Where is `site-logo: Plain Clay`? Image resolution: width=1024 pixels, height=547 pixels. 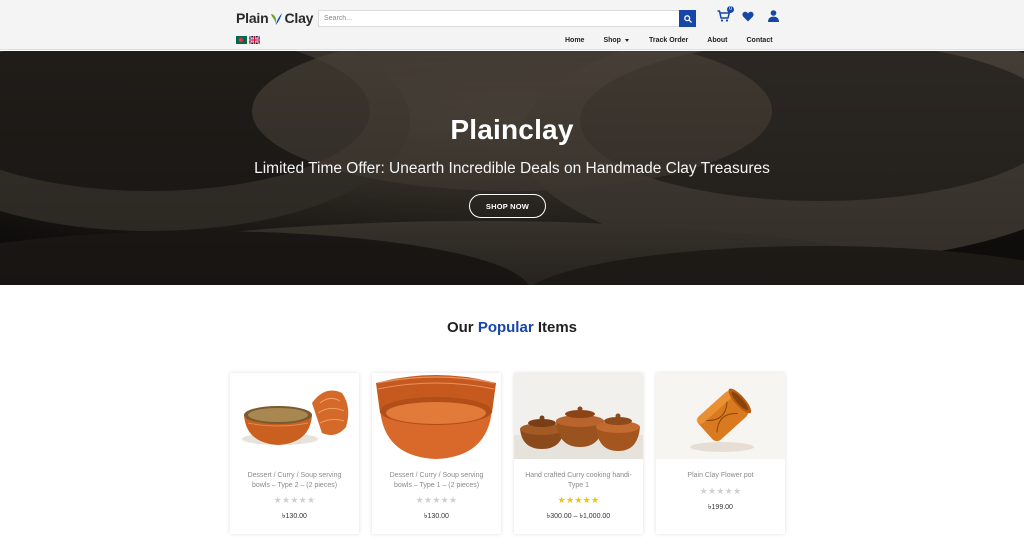
site-logo: Plain Clay is located at coordinates (274, 18).